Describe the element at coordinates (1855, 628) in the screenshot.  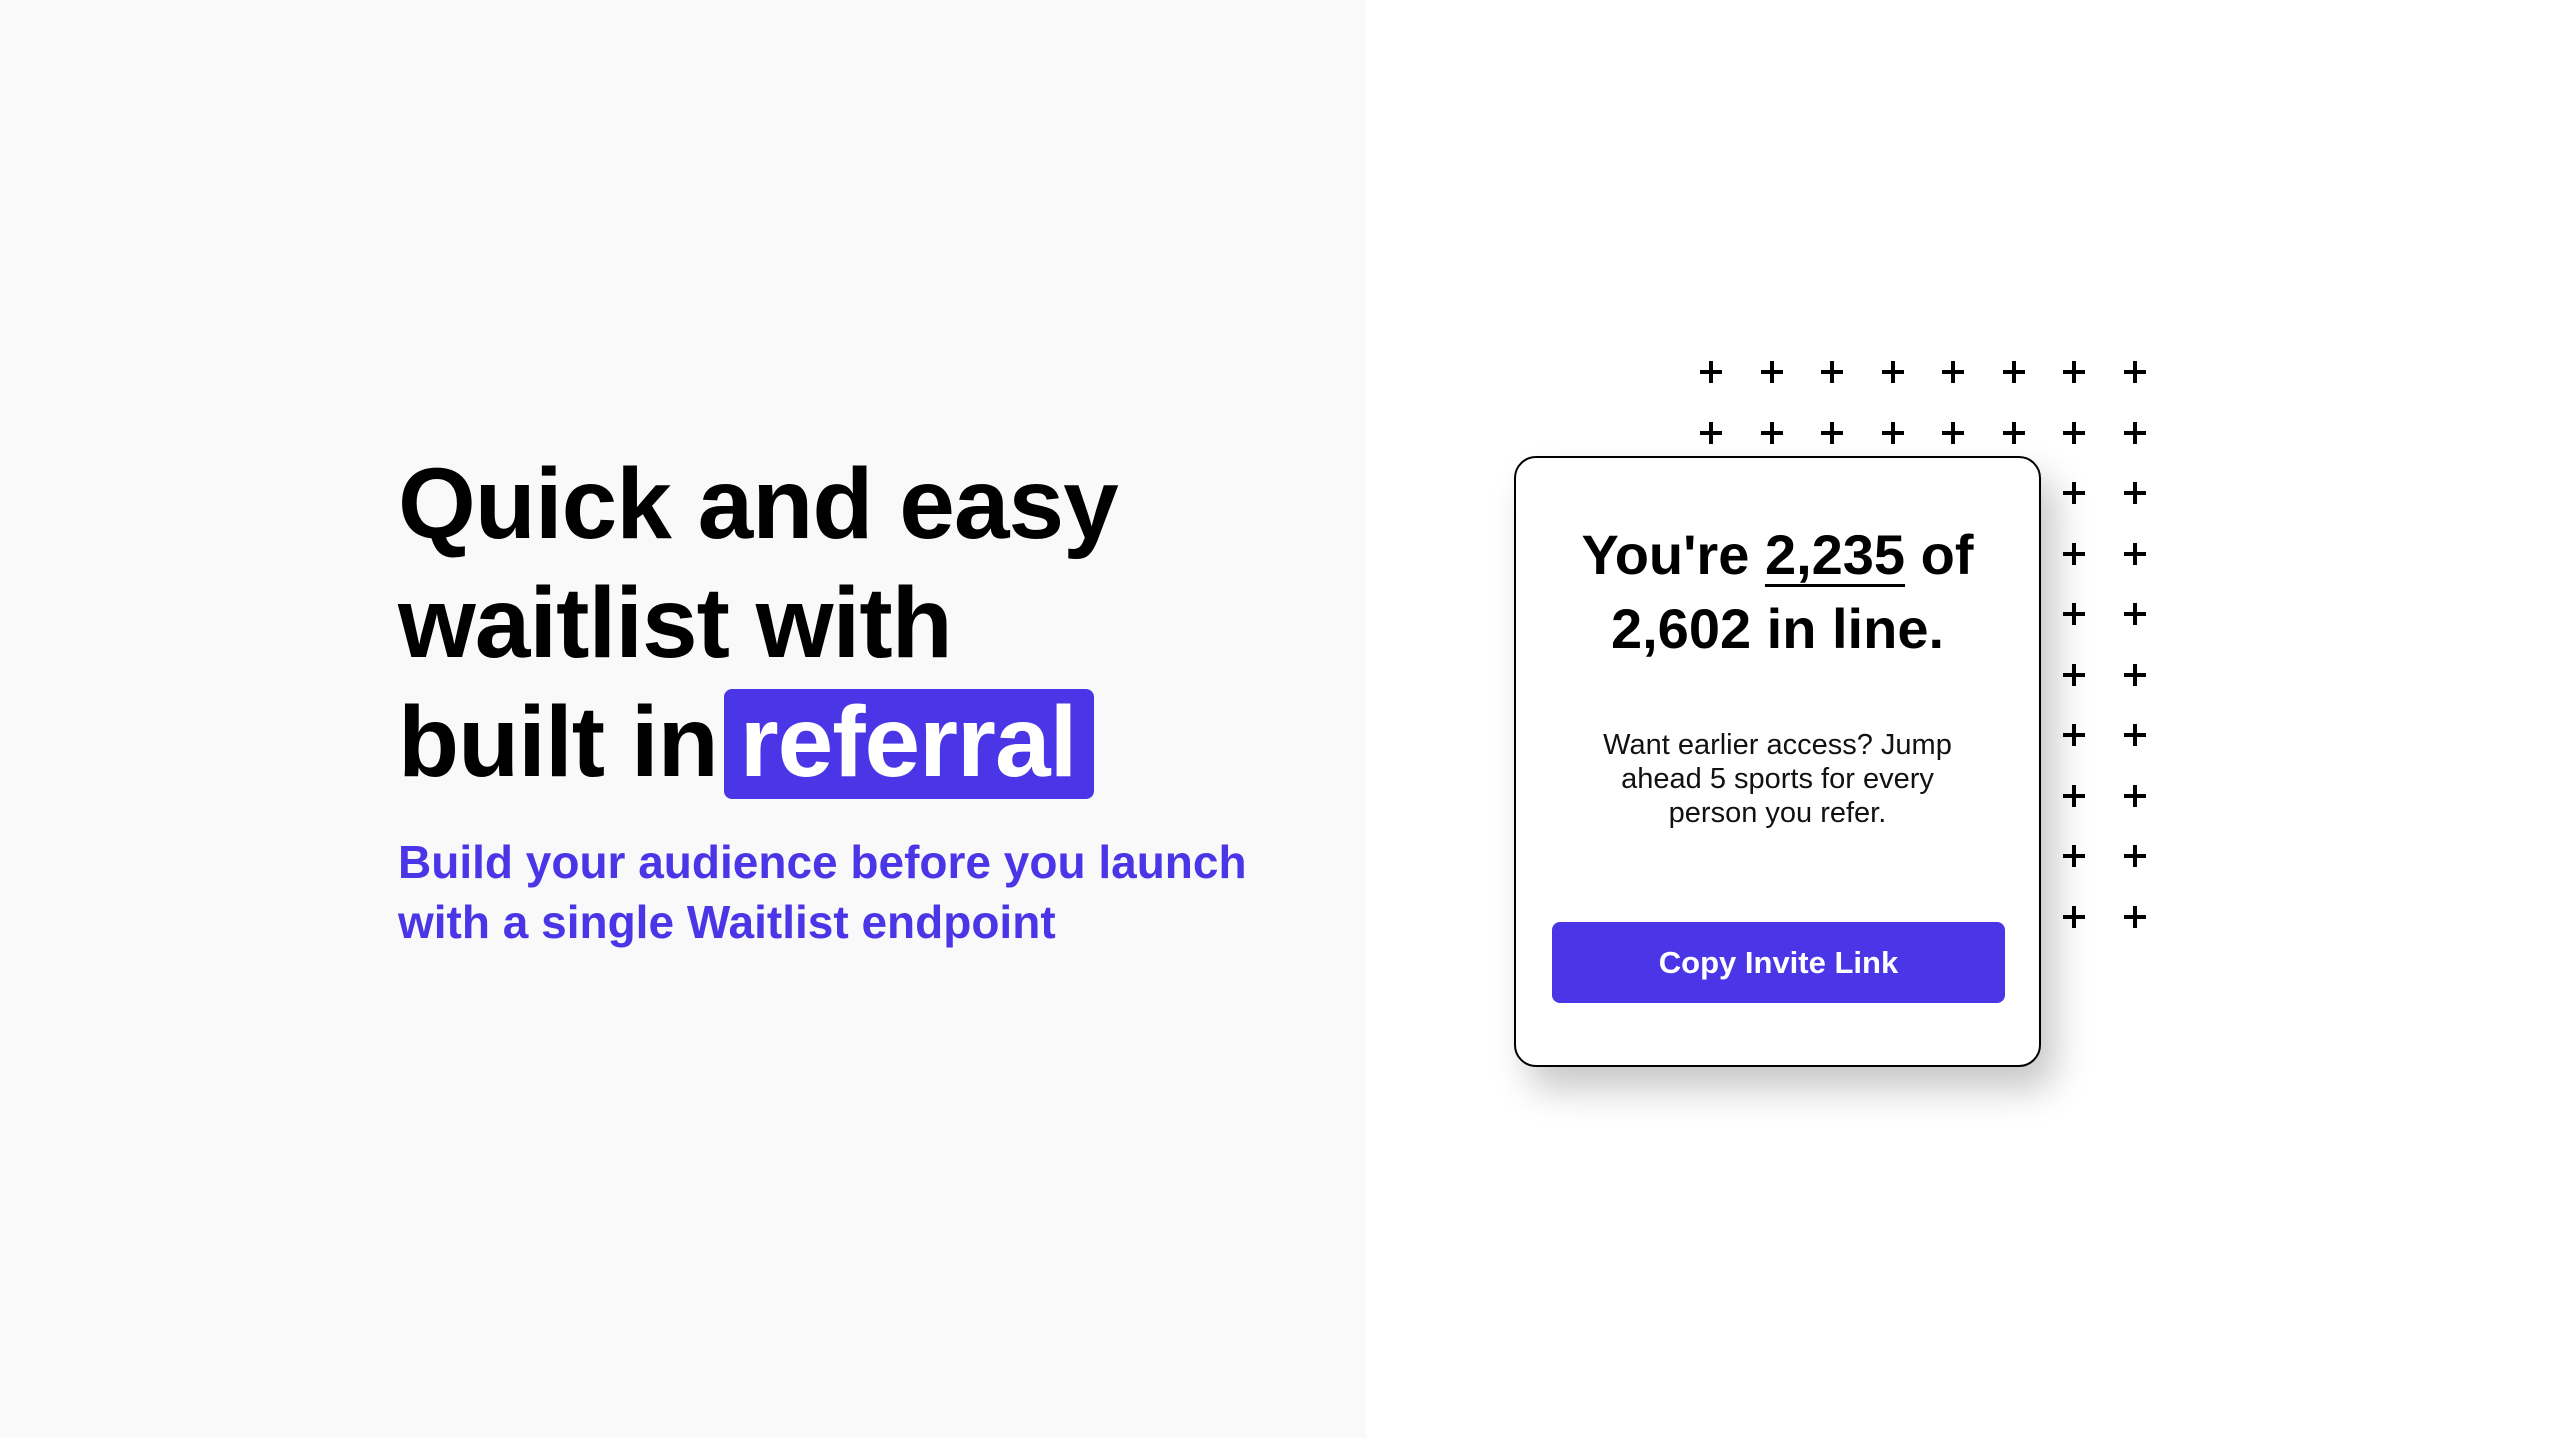
I see `title-suffix: in line.` at that location.